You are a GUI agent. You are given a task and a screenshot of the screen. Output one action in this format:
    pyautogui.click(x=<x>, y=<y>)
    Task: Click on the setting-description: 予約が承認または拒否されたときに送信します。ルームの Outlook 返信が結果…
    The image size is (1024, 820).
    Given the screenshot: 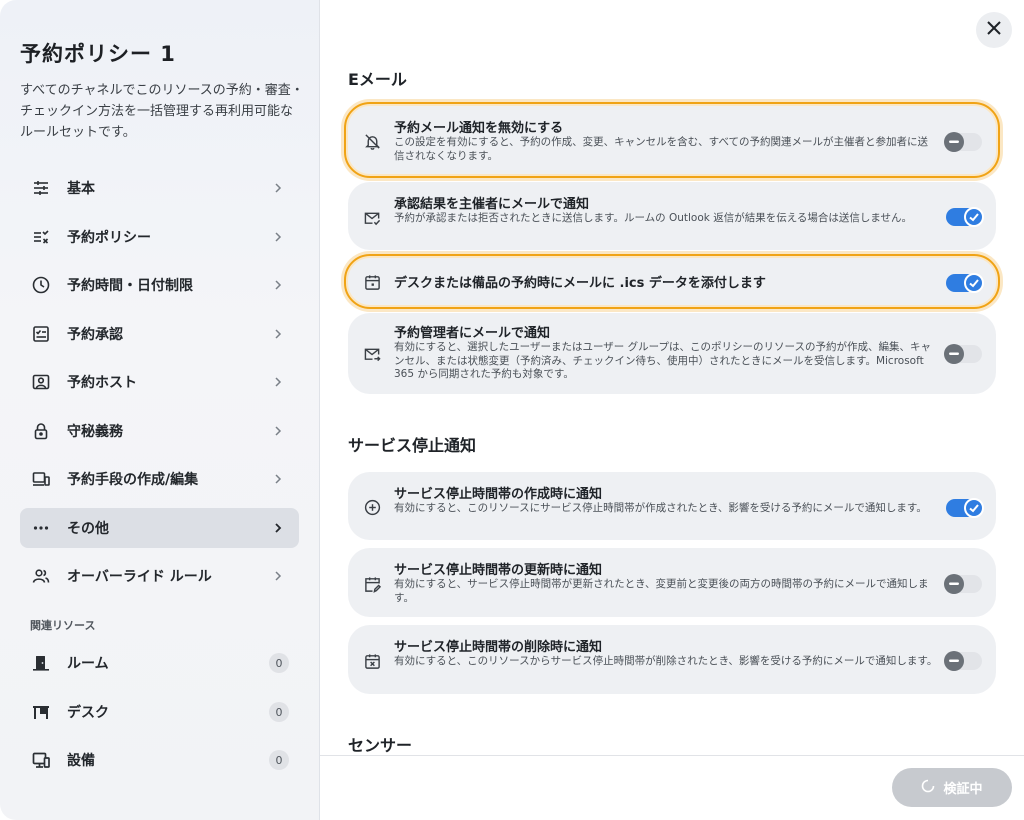 What is the action you would take?
    pyautogui.click(x=653, y=218)
    